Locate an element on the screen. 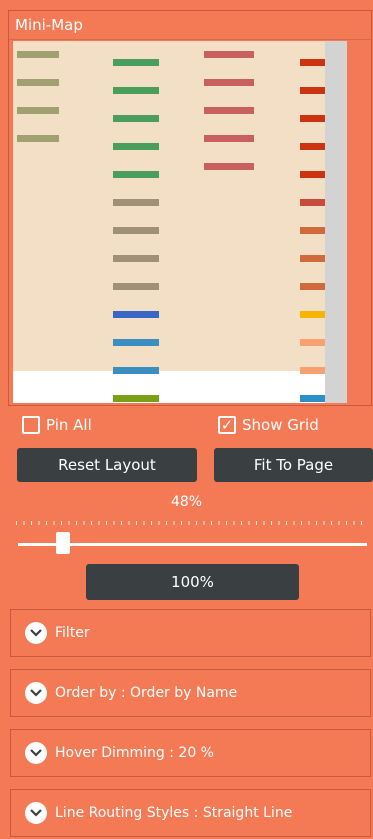  show-grid-label: Show Grid is located at coordinates (280, 425).